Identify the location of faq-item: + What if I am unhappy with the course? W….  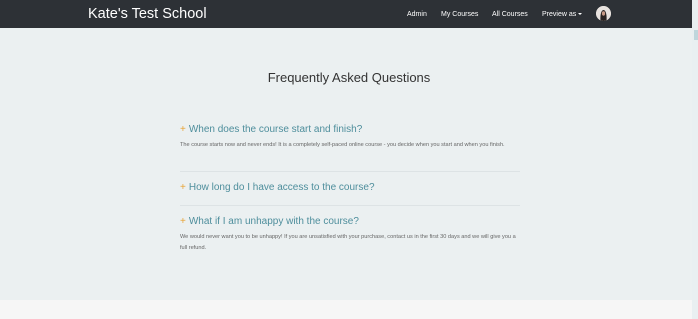
(350, 234).